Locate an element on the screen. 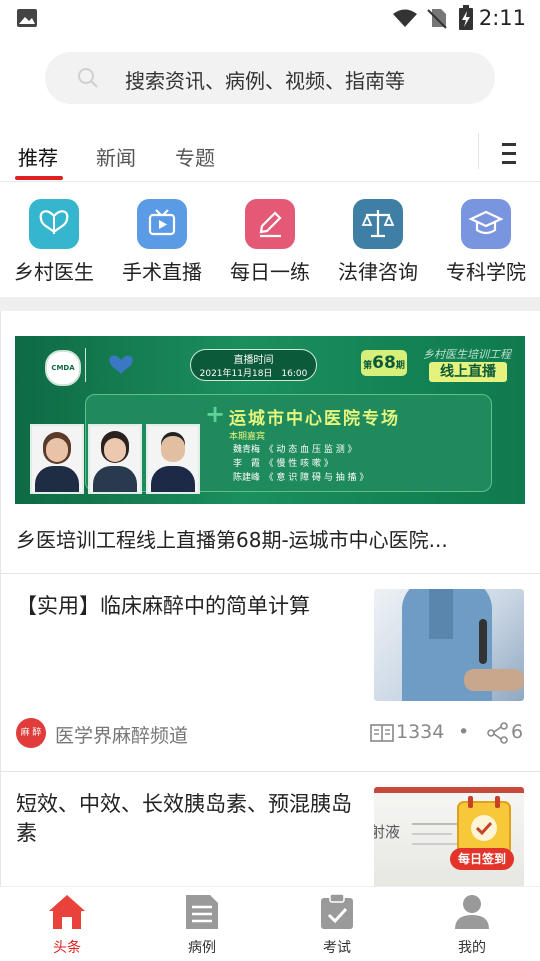  graduation-cap-icon is located at coordinates (486, 222).